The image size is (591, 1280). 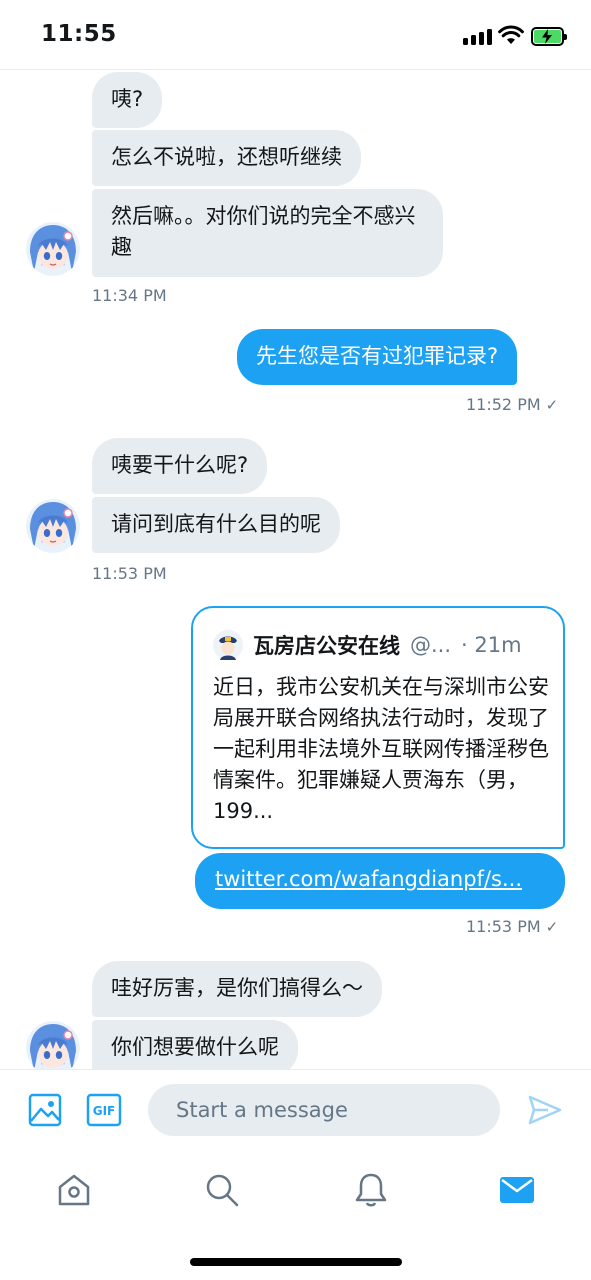 I want to click on message-incoming: 你们想要做什么呢, so click(x=195, y=1044).